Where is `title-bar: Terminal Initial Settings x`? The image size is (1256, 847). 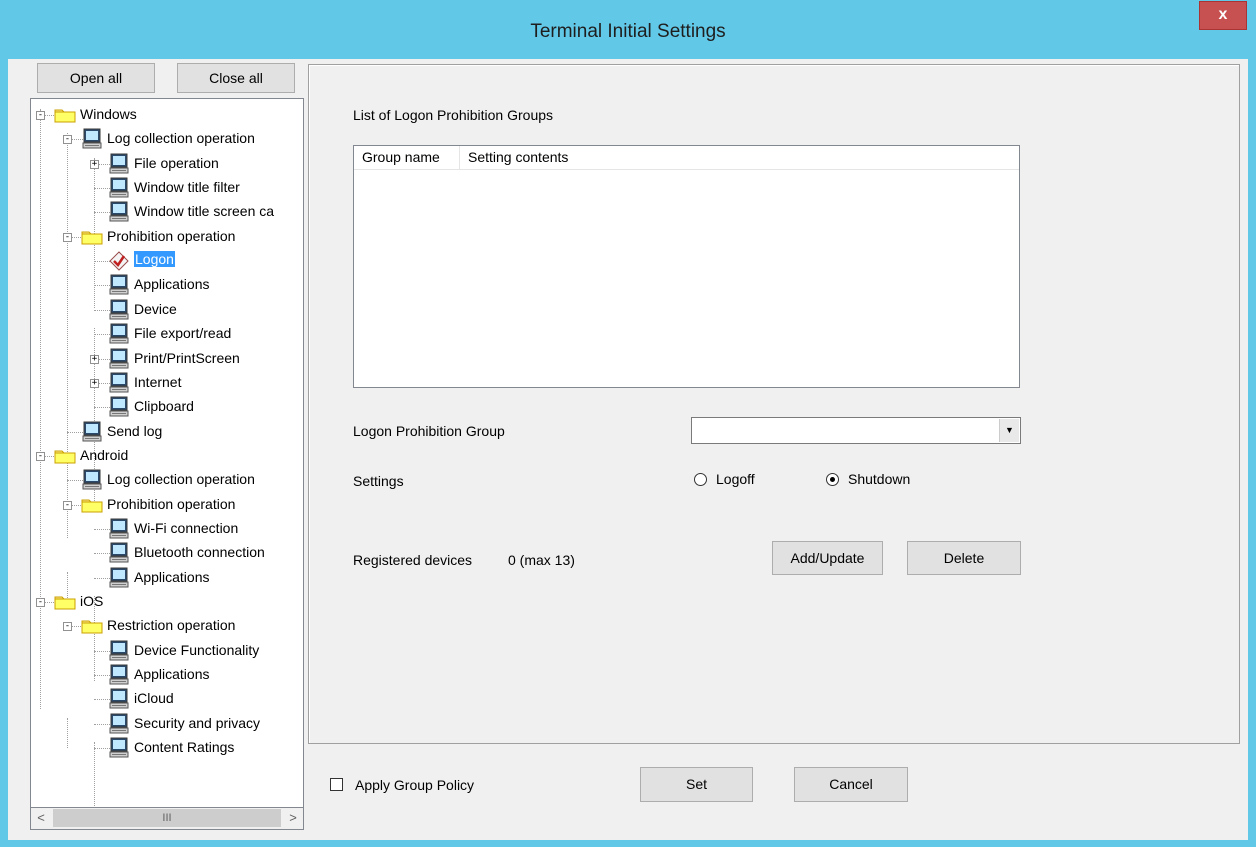
title-bar: Terminal Initial Settings x is located at coordinates (628, 30).